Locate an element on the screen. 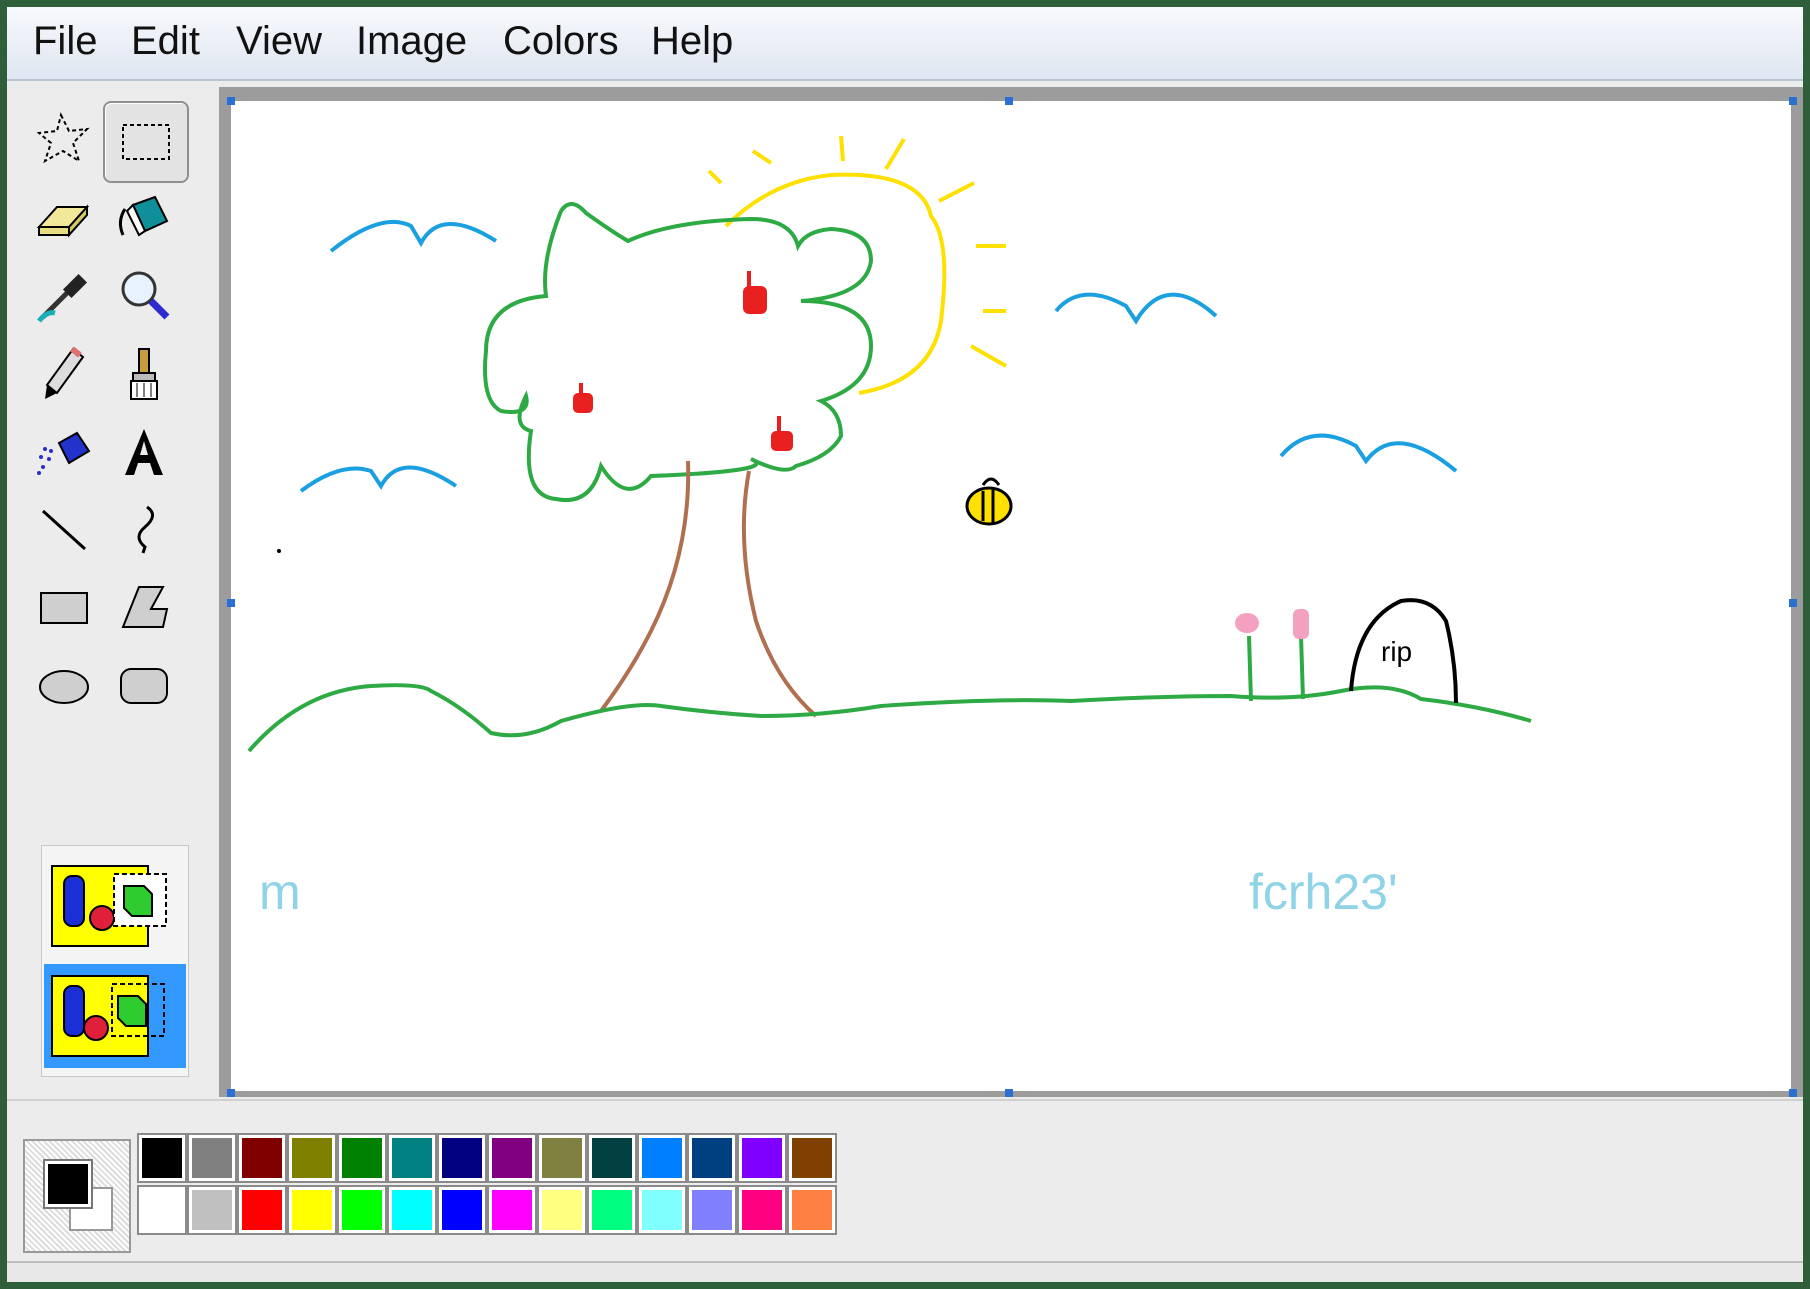 The height and width of the screenshot is (1289, 1810). signature-left: m is located at coordinates (280, 892).